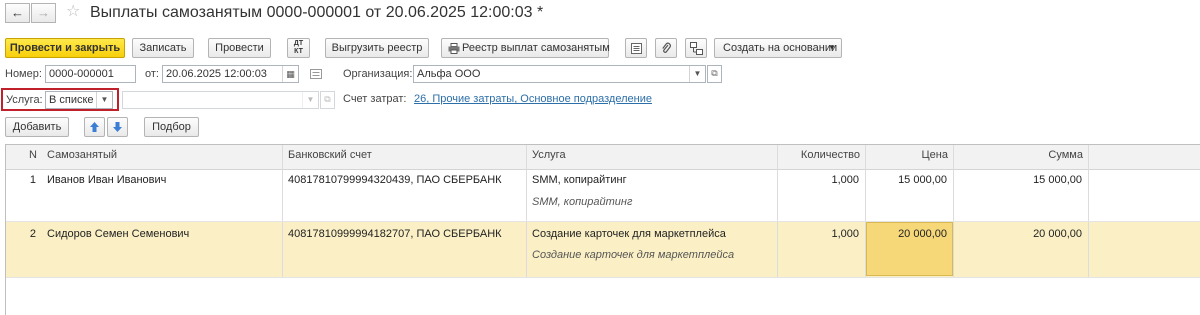 The image size is (1200, 315). I want to click on number-field: 0000-000001, so click(90, 74).